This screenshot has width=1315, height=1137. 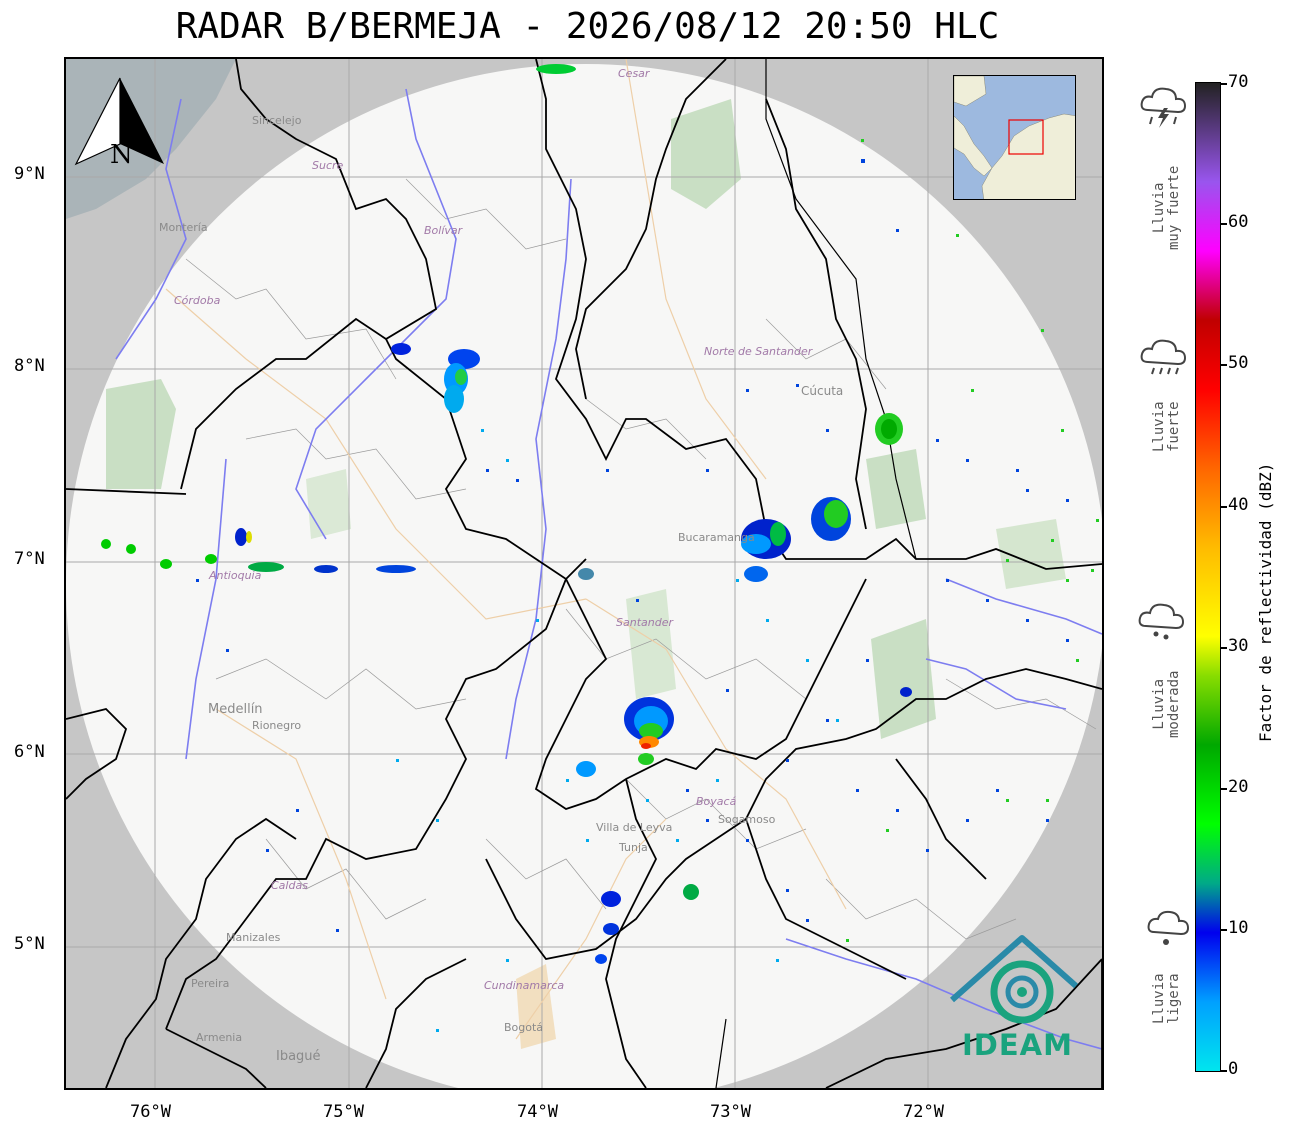 I want to click on rain-category-line: ligera, so click(x=1174, y=998).